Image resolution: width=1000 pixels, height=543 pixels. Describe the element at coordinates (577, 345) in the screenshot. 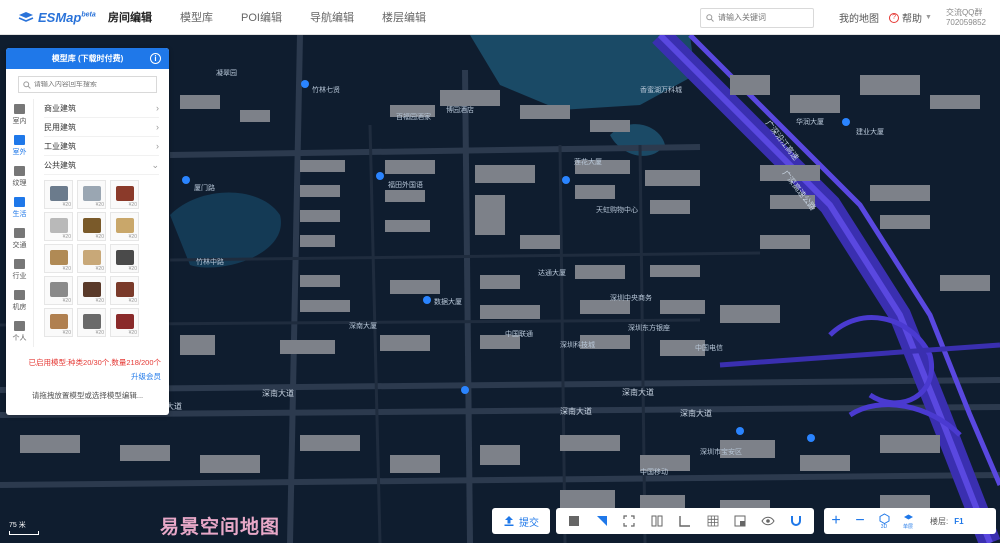

I see `poi-label: 深圳科技城` at that location.